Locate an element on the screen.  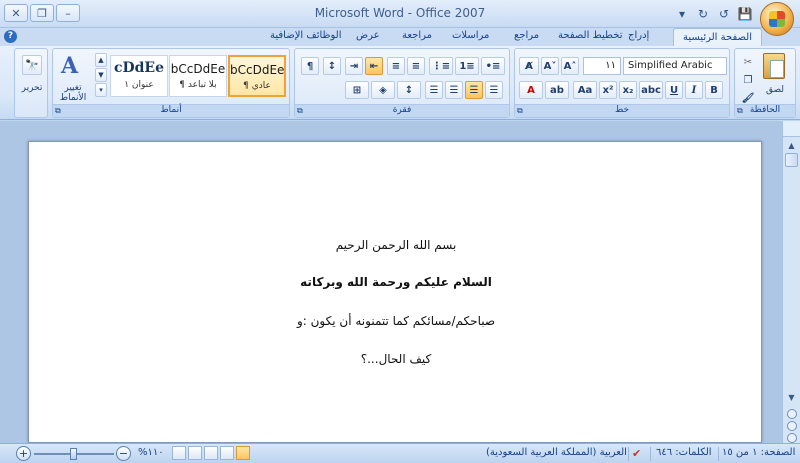
vertical-scrollbar: ▲ ▼ is located at coordinates (791, 282).